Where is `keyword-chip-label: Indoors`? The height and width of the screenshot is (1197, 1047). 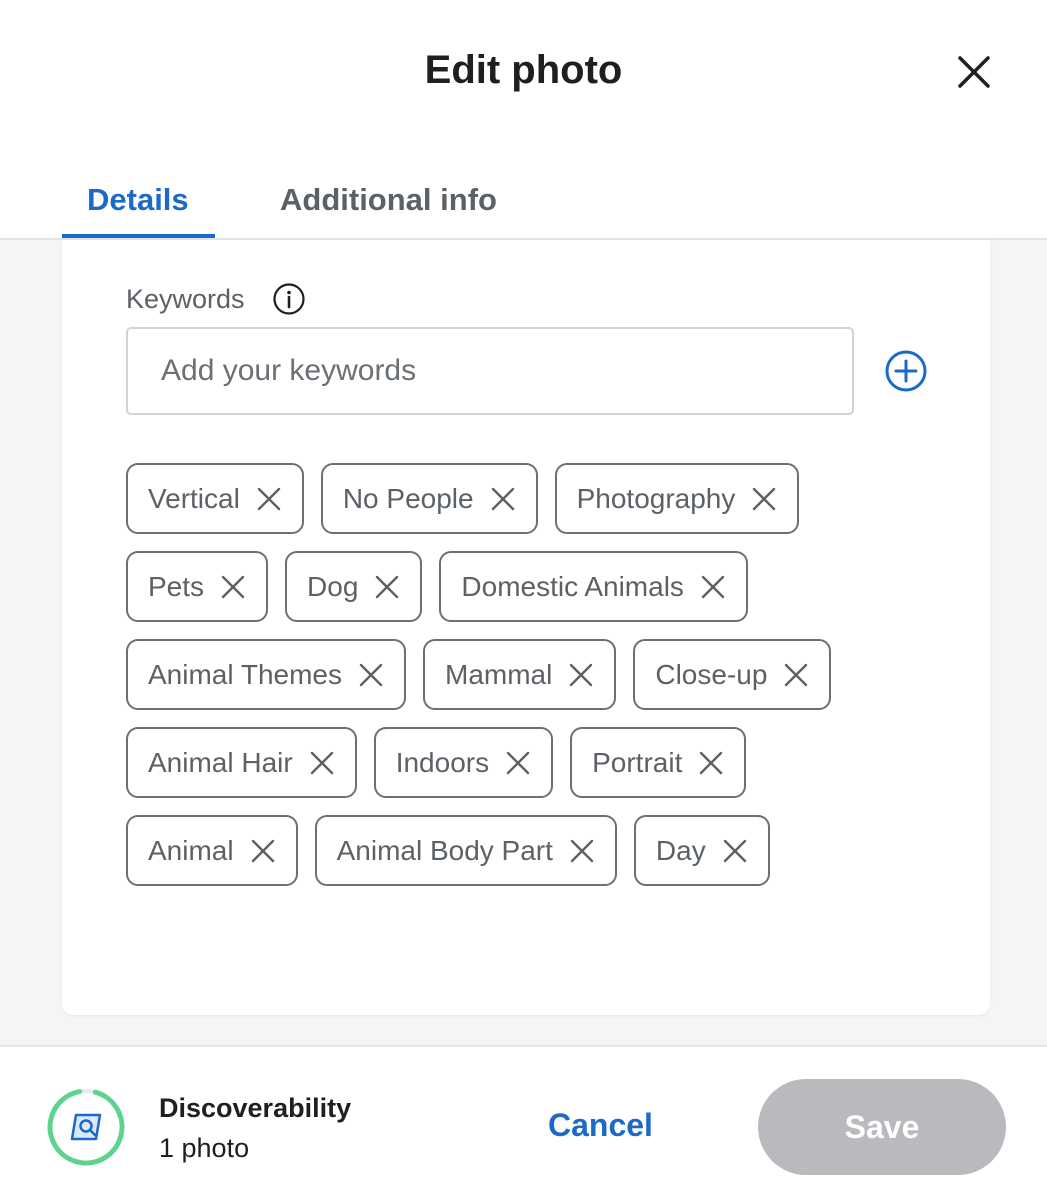
keyword-chip-label: Indoors is located at coordinates (442, 762).